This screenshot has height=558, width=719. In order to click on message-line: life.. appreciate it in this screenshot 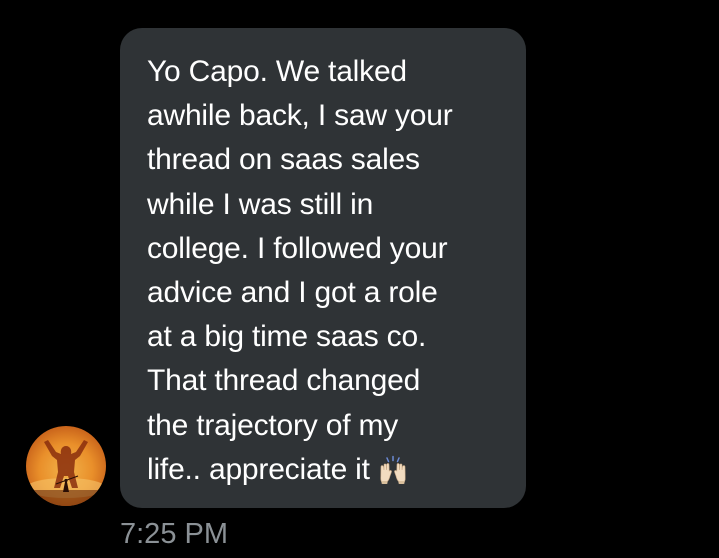, I will do `click(258, 469)`.